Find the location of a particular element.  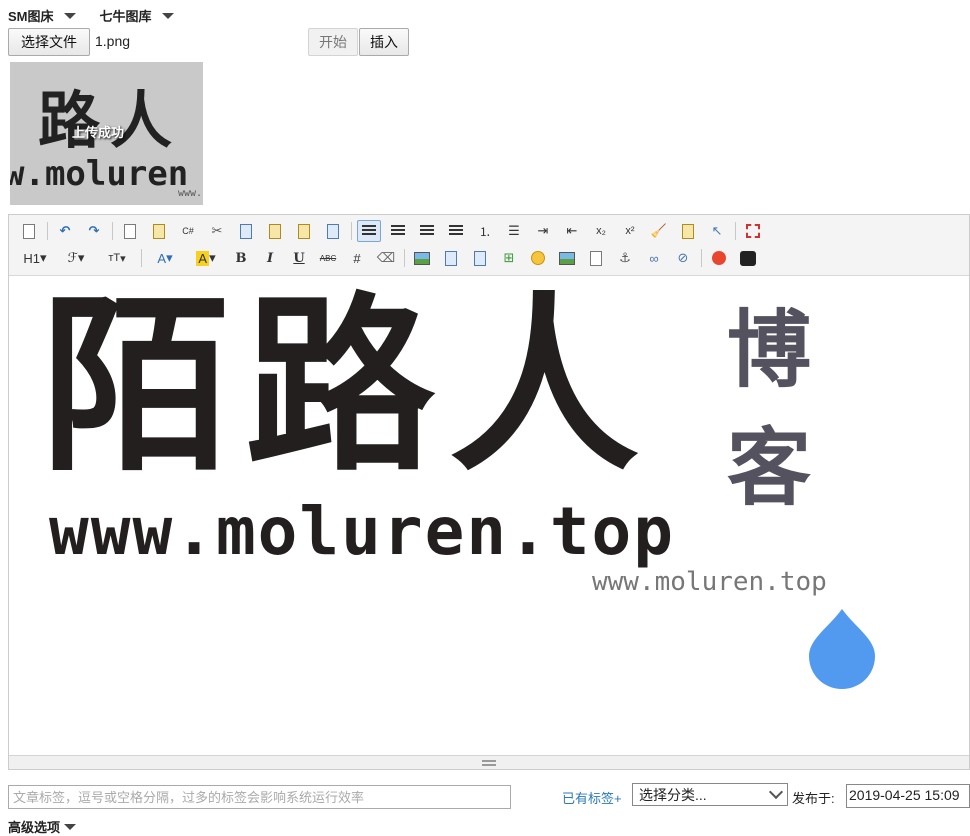

undo-icon: ↶ is located at coordinates (65, 231).